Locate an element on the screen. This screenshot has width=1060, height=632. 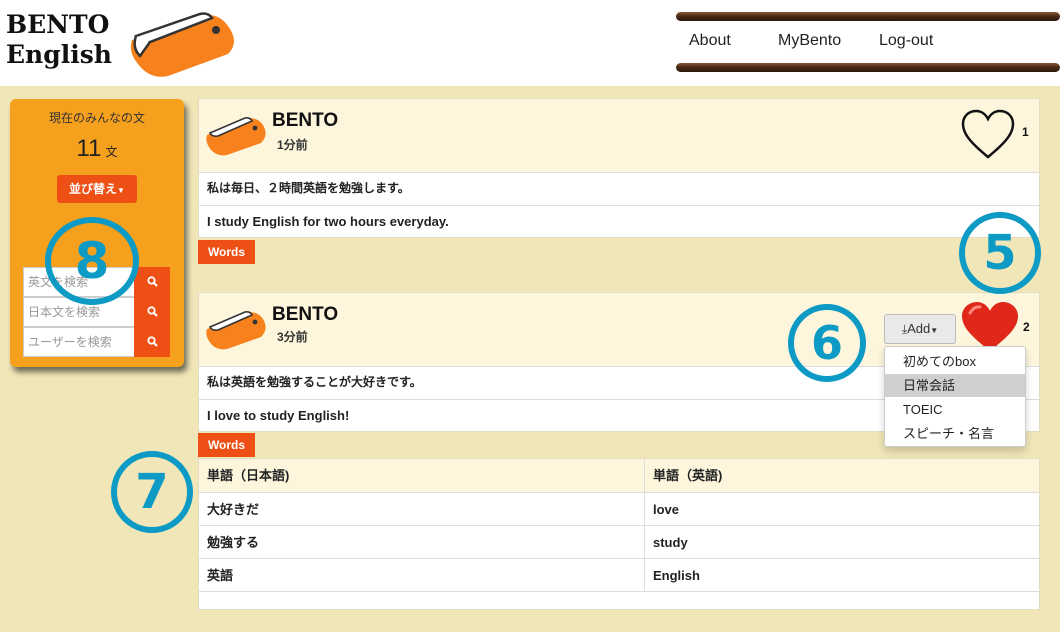
dropdown-item-first-box: 初めてのbox is located at coordinates (955, 361).